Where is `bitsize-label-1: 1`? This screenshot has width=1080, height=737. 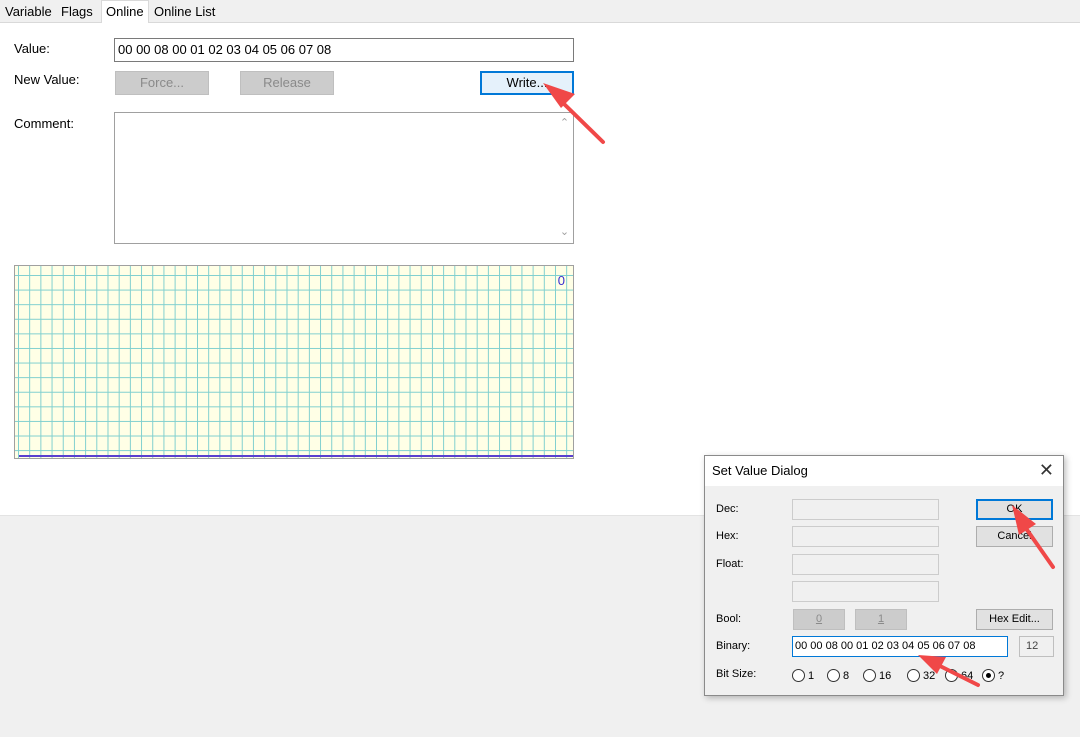
bitsize-label-1: 1 is located at coordinates (811, 675).